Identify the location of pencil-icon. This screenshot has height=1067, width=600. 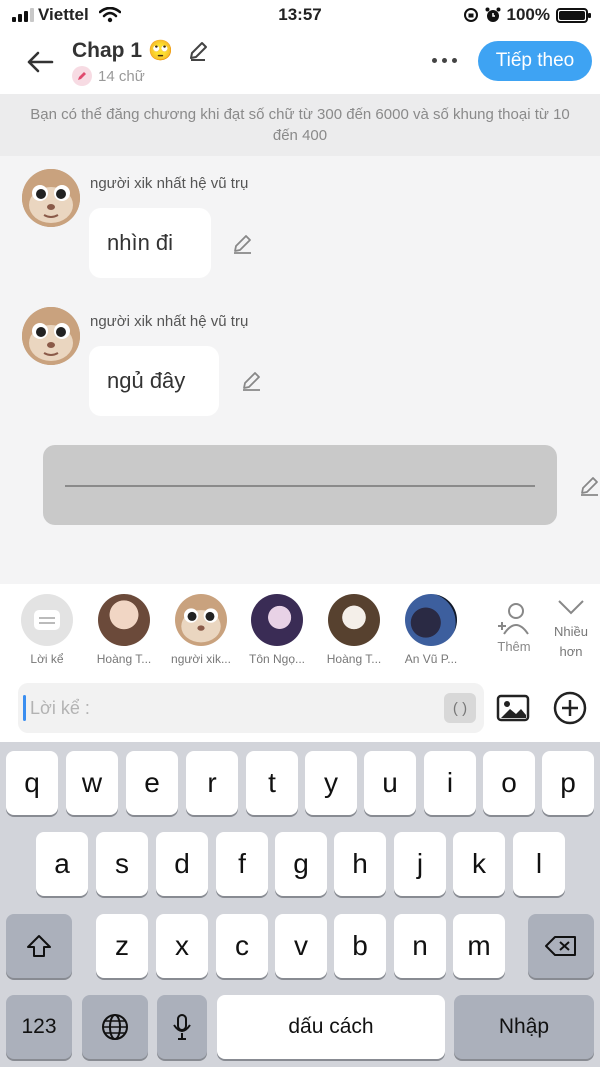
(82, 76).